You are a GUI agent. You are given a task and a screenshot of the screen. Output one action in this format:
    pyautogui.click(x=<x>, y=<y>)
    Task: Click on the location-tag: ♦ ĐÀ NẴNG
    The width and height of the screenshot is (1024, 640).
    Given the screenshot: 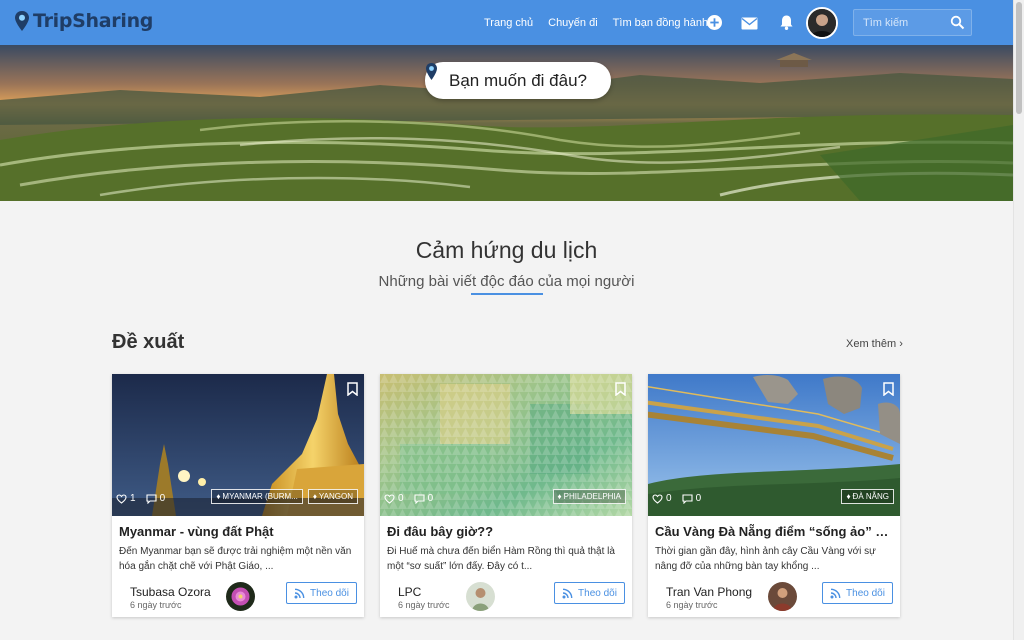 What is the action you would take?
    pyautogui.click(x=867, y=496)
    